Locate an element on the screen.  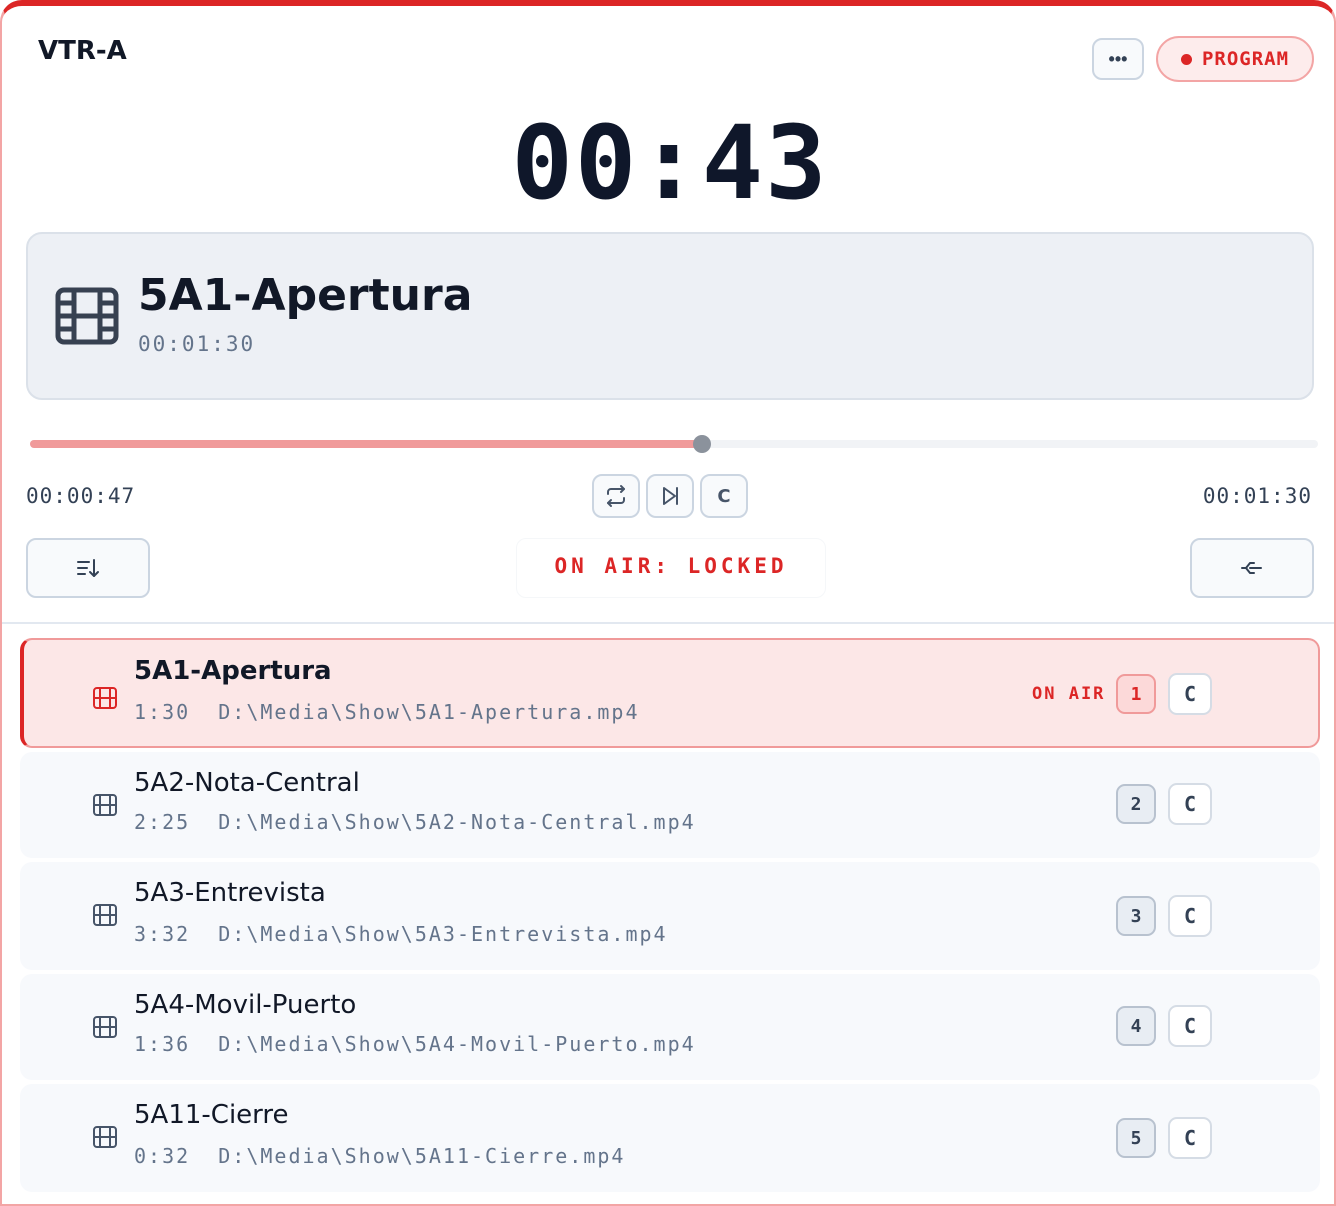
clip-path: D:\Media\Show\5A1-Apertura.mp4 is located at coordinates (429, 712).